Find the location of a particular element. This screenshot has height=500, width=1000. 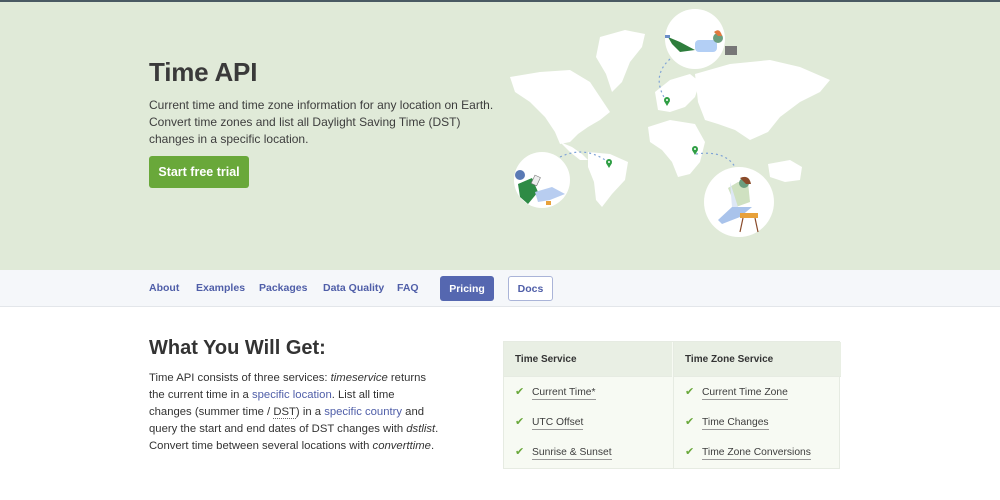

specific-country-link: specific country is located at coordinates (363, 412).